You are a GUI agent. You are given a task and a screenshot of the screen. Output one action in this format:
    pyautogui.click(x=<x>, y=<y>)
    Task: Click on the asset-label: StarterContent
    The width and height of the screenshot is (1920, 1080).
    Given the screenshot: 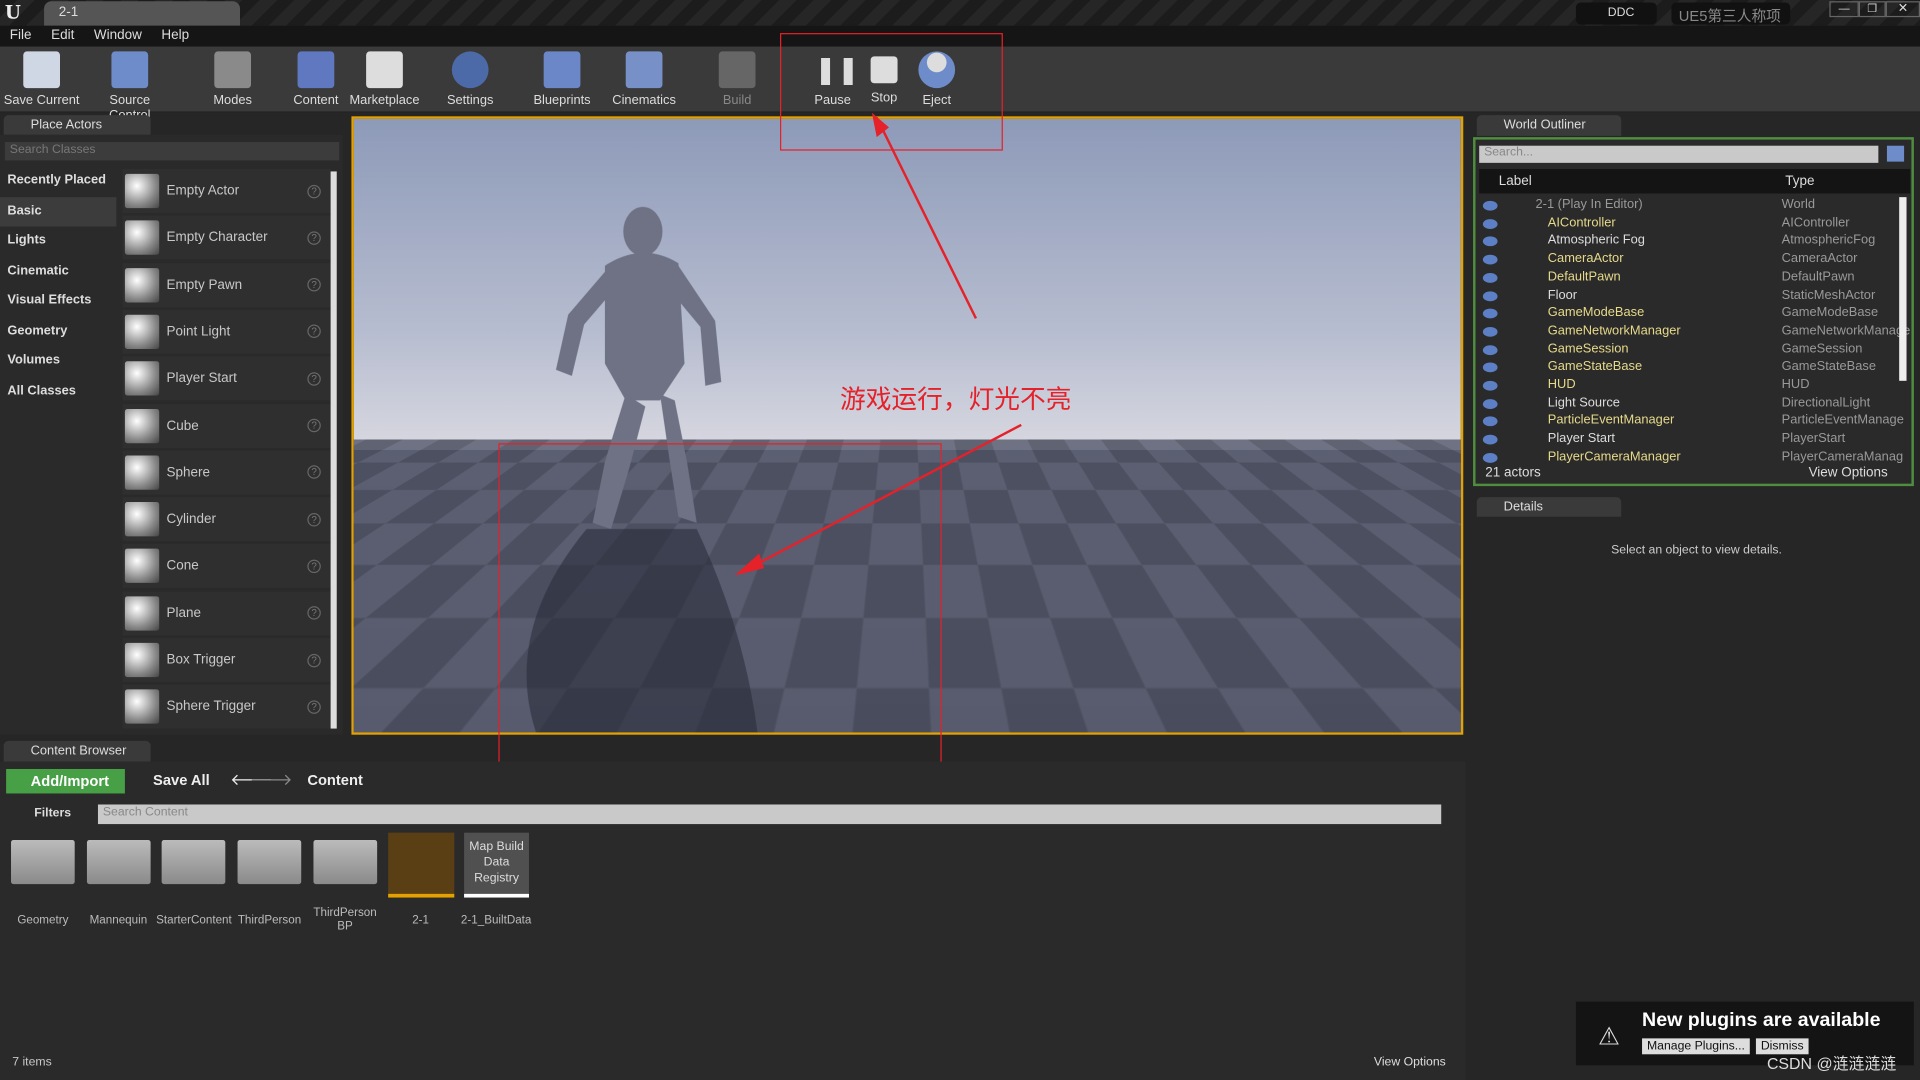 What is the action you would take?
    pyautogui.click(x=194, y=919)
    